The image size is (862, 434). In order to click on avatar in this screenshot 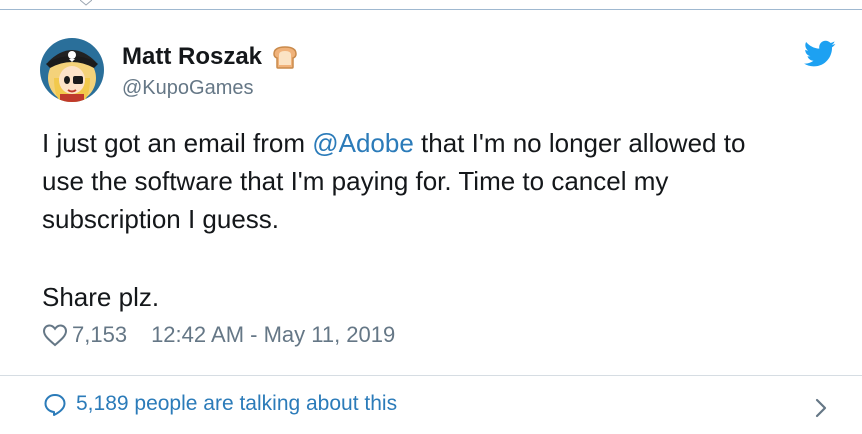, I will do `click(72, 70)`.